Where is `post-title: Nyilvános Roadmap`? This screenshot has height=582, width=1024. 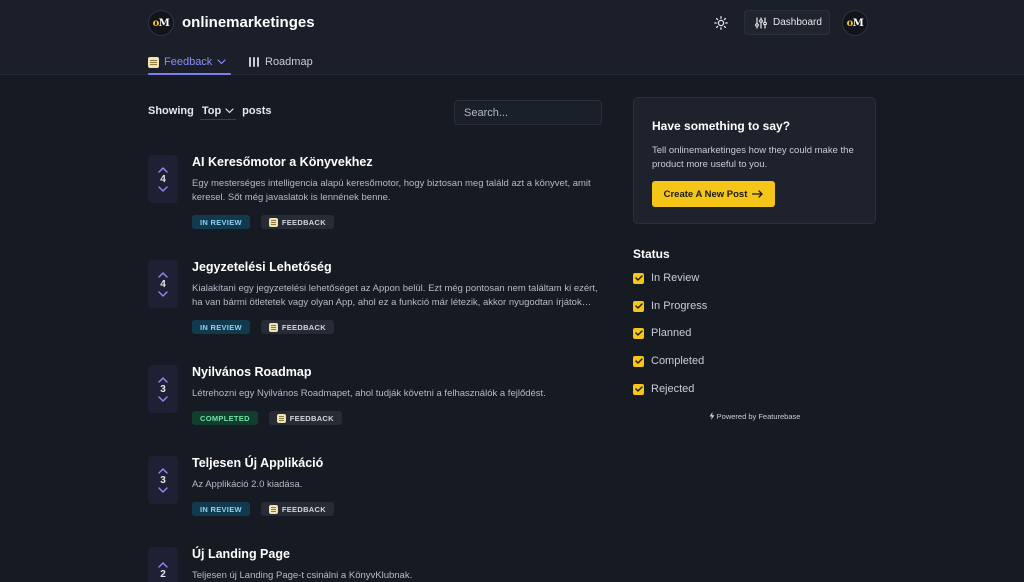 post-title: Nyilvános Roadmap is located at coordinates (251, 372).